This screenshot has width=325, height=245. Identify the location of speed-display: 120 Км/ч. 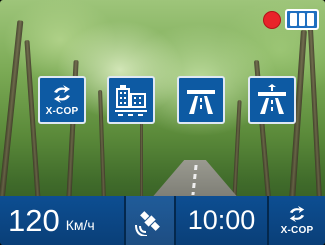
(62, 220).